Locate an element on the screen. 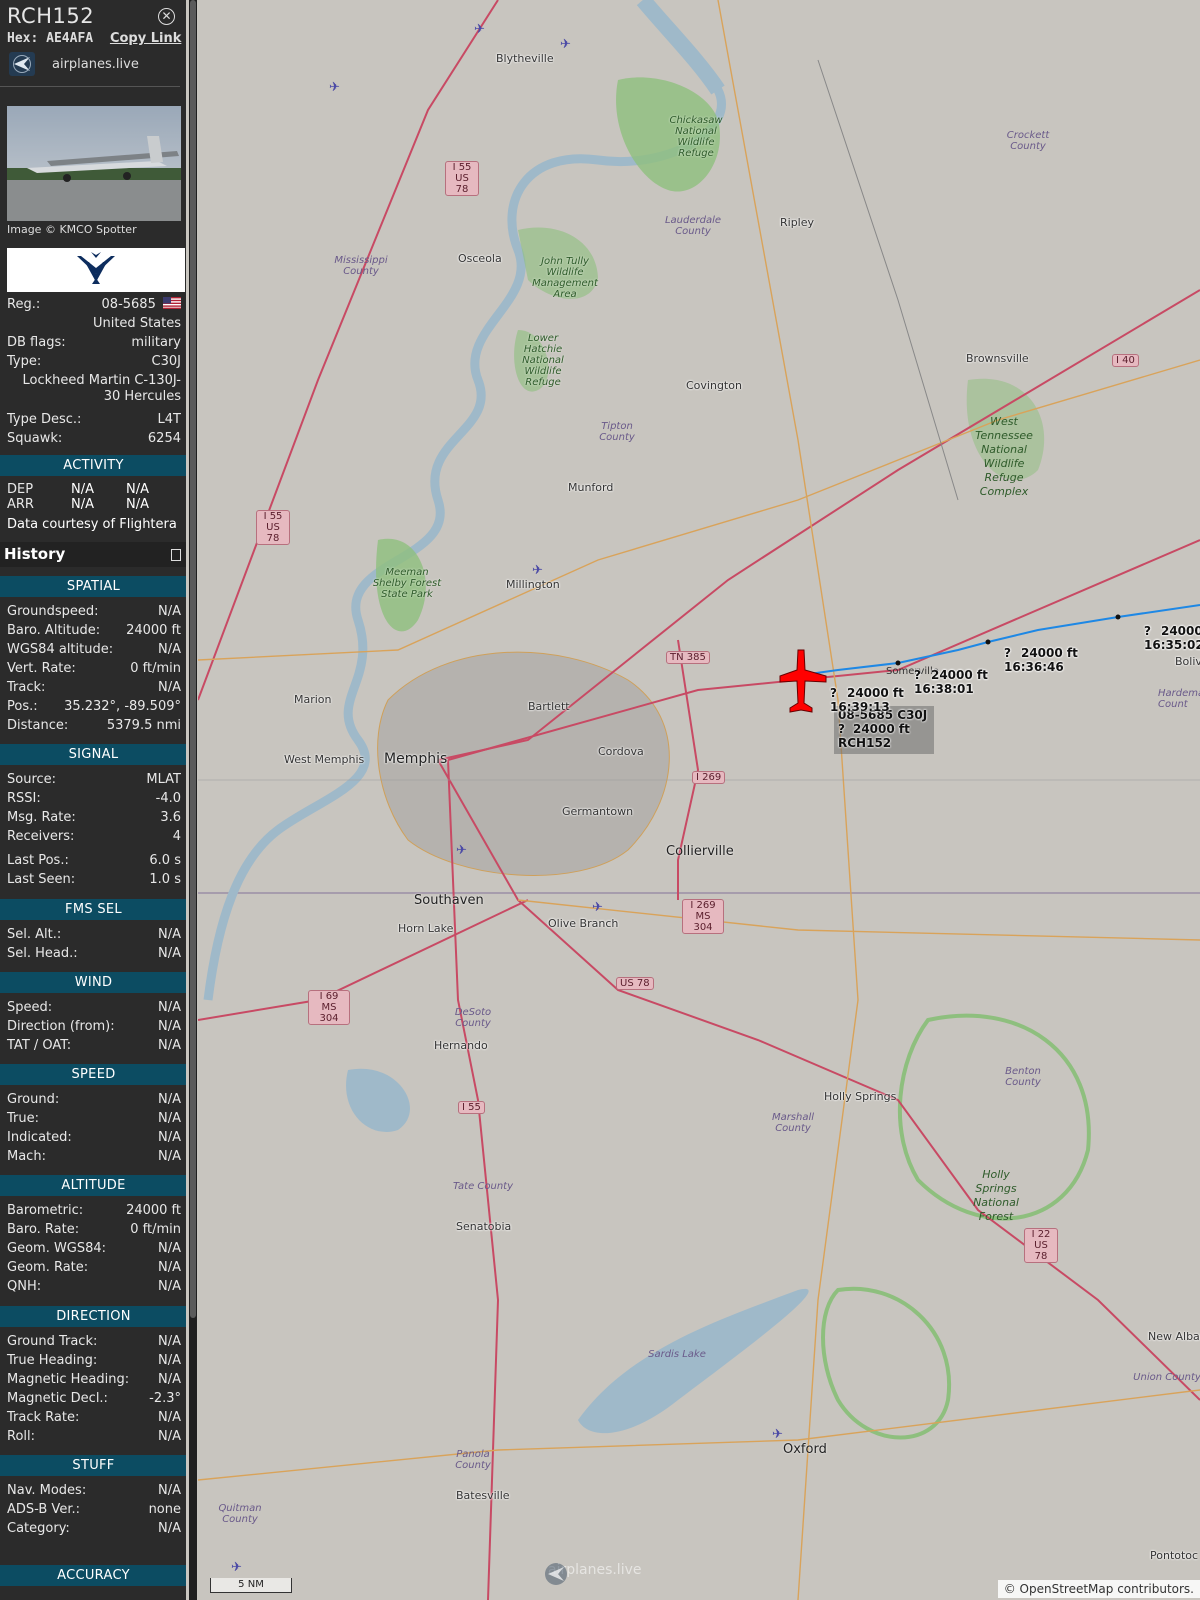 Image resolution: width=1200 pixels, height=1600 pixels. aircraft-marker is located at coordinates (803, 682).